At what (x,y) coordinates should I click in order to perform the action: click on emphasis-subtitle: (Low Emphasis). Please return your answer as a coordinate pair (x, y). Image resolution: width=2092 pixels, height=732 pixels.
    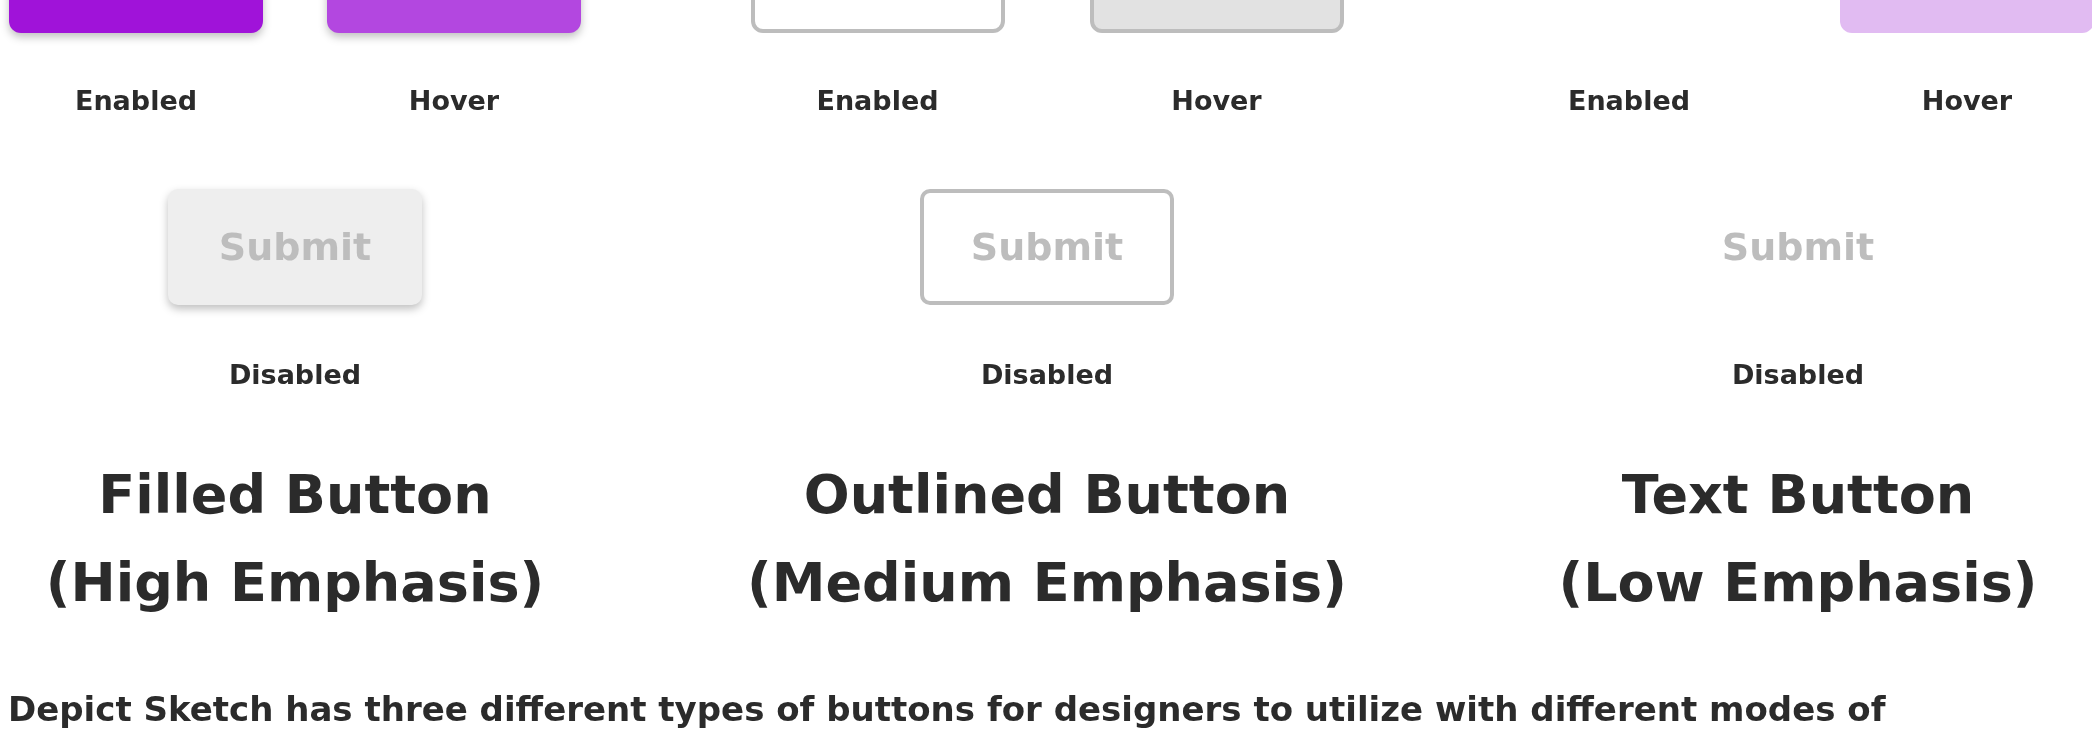
    Looking at the image, I should click on (1798, 583).